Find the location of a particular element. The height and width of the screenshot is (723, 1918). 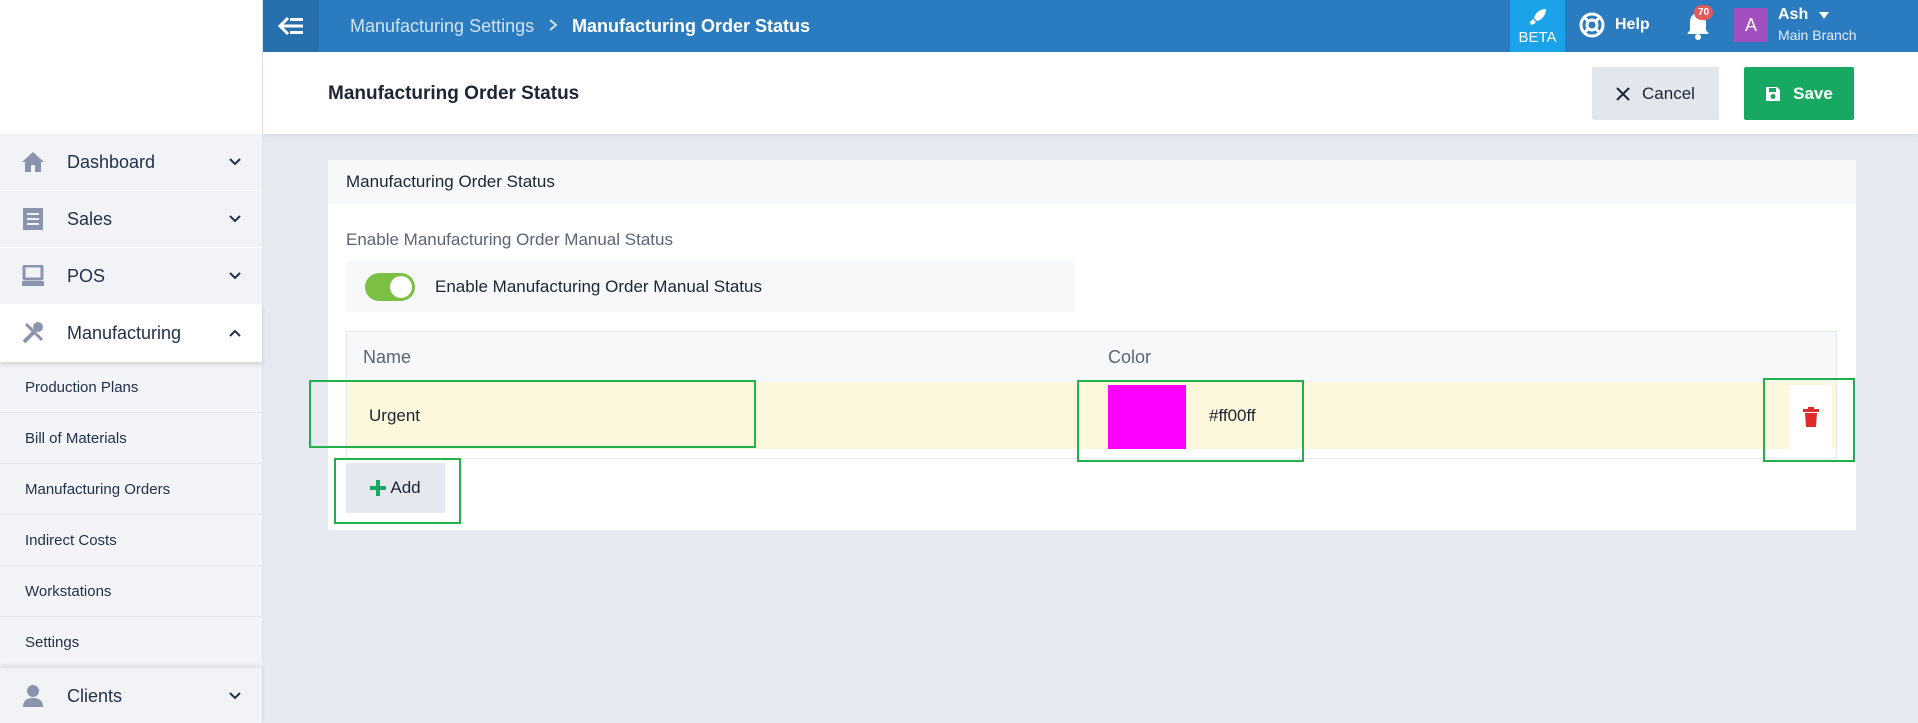

breadcrumb-current: Manufacturing Order Status is located at coordinates (691, 26).